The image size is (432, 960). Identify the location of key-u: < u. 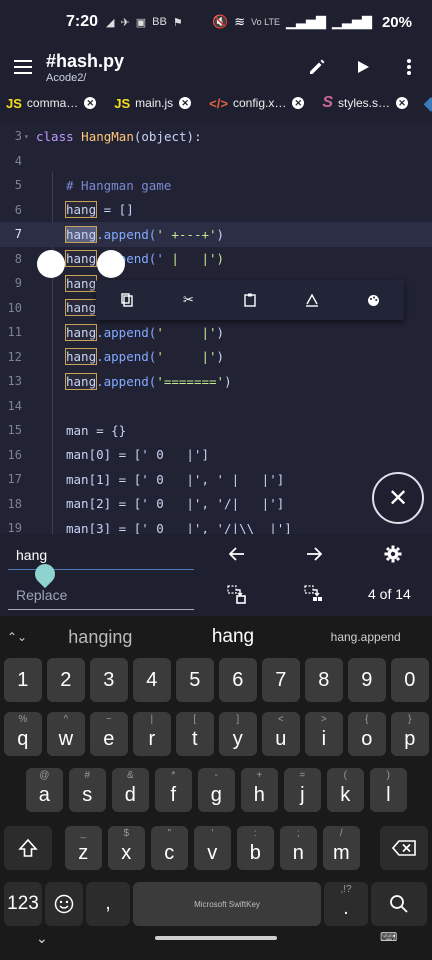
(281, 734).